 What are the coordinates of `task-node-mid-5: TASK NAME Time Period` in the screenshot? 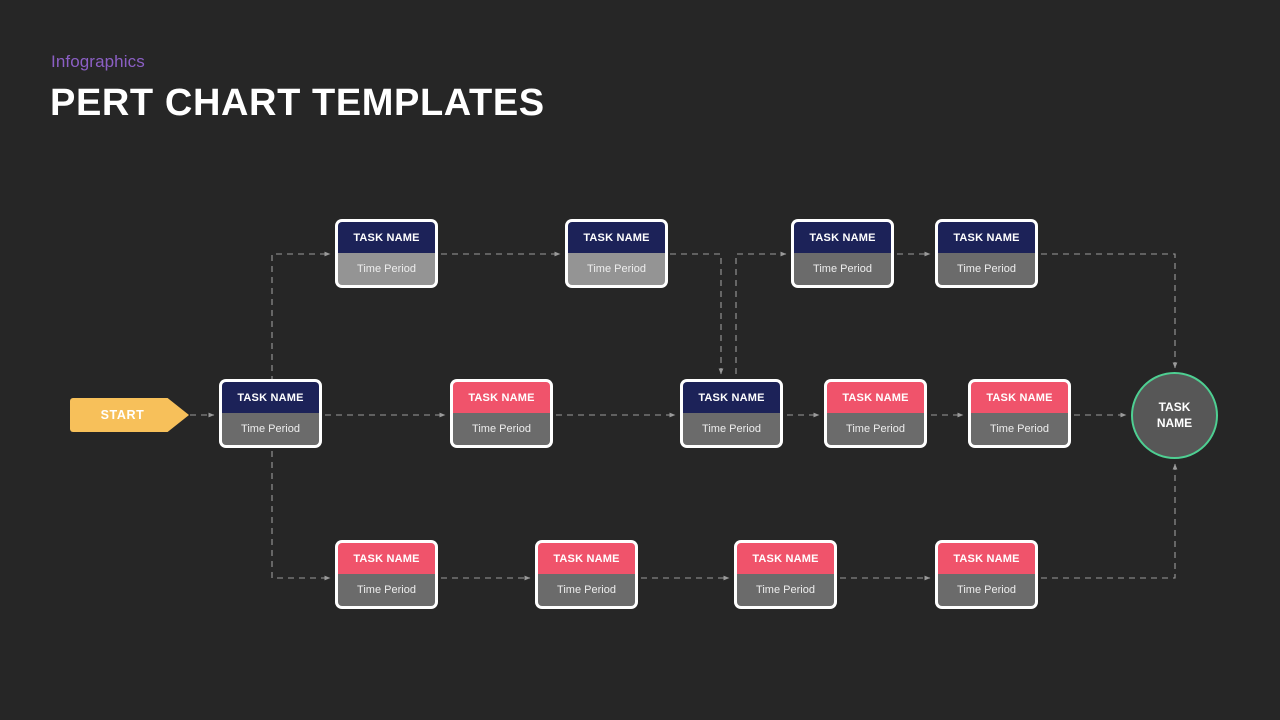 It's located at (1019, 413).